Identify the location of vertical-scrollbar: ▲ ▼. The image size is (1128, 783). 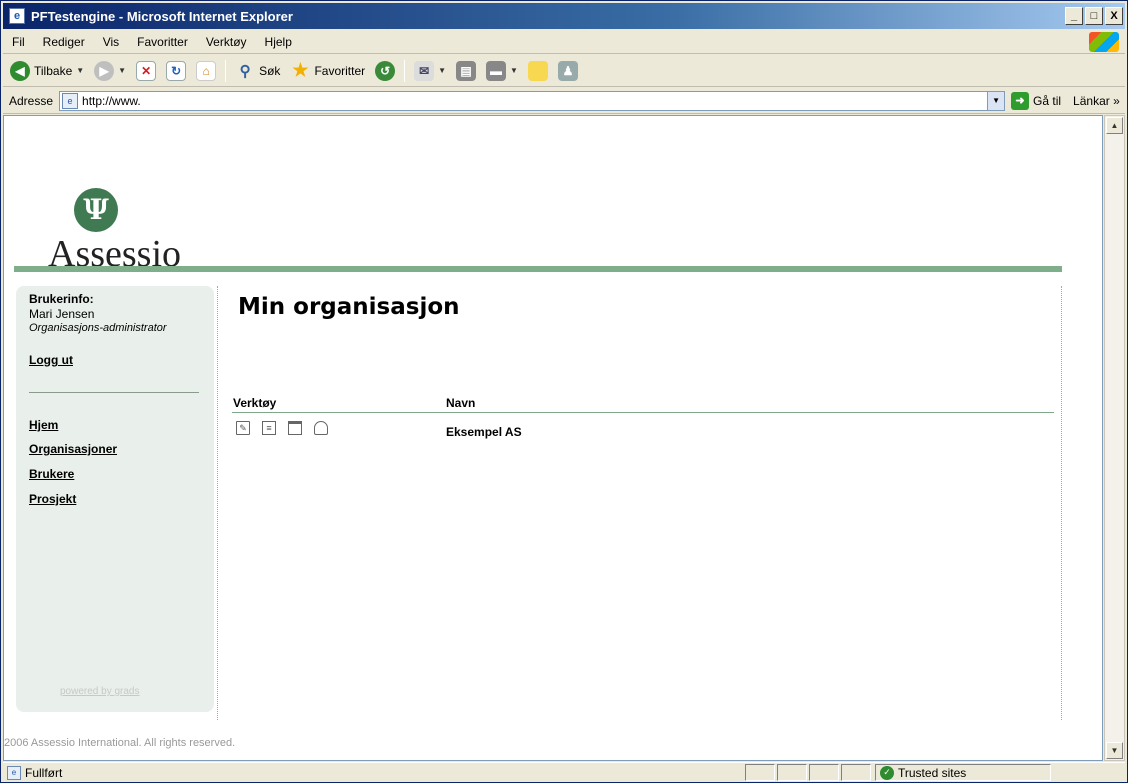
(1114, 438).